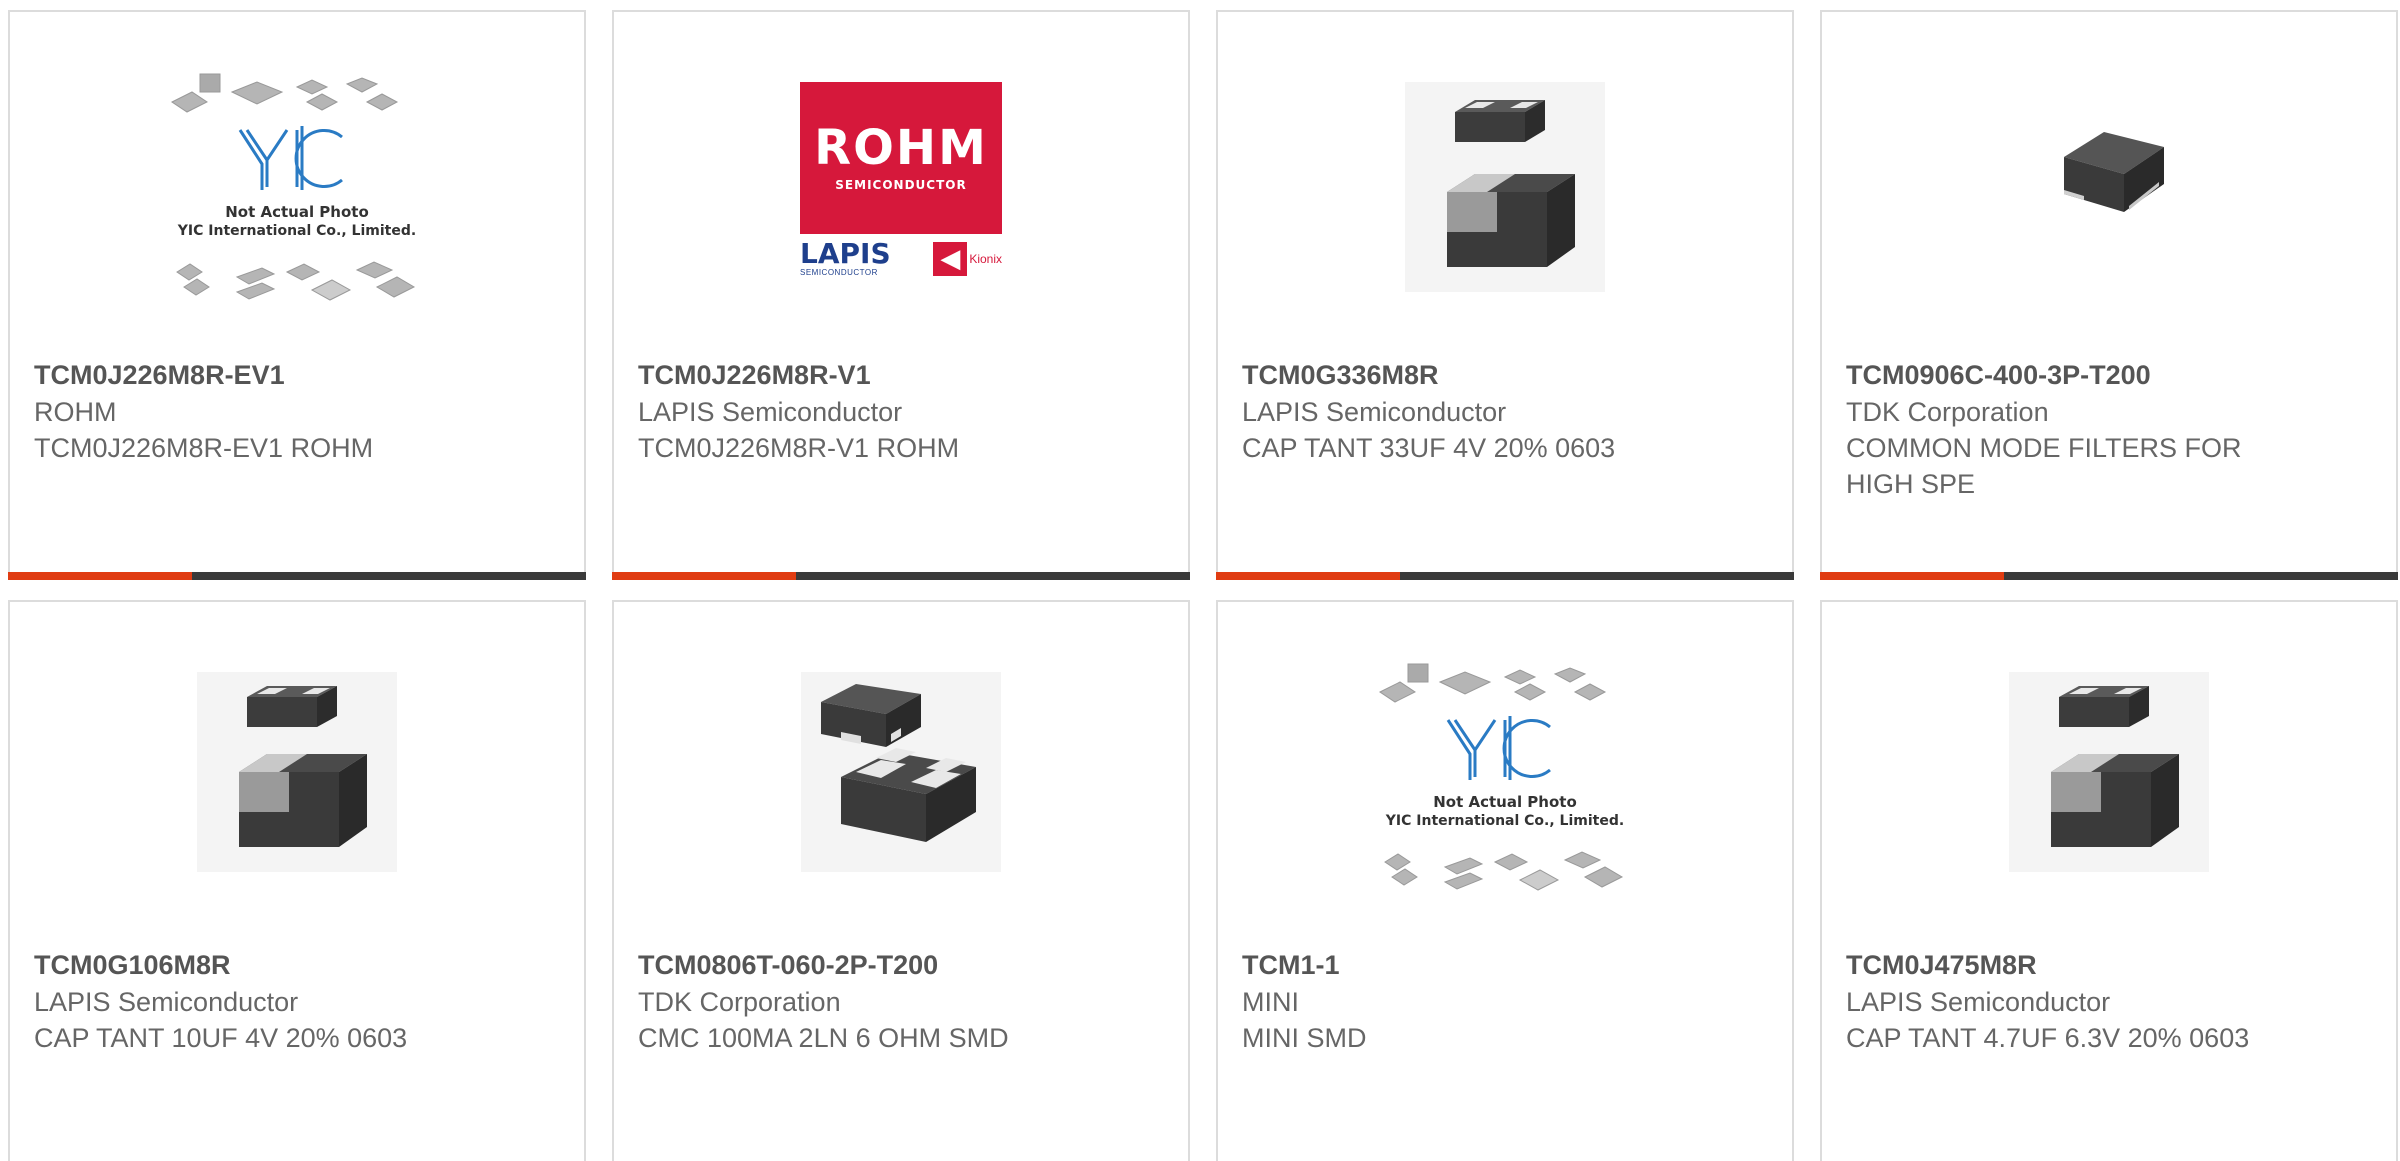  Describe the element at coordinates (2044, 466) in the screenshot. I see `description: COMMON MODE FILTERS FOR HIGH SPE` at that location.